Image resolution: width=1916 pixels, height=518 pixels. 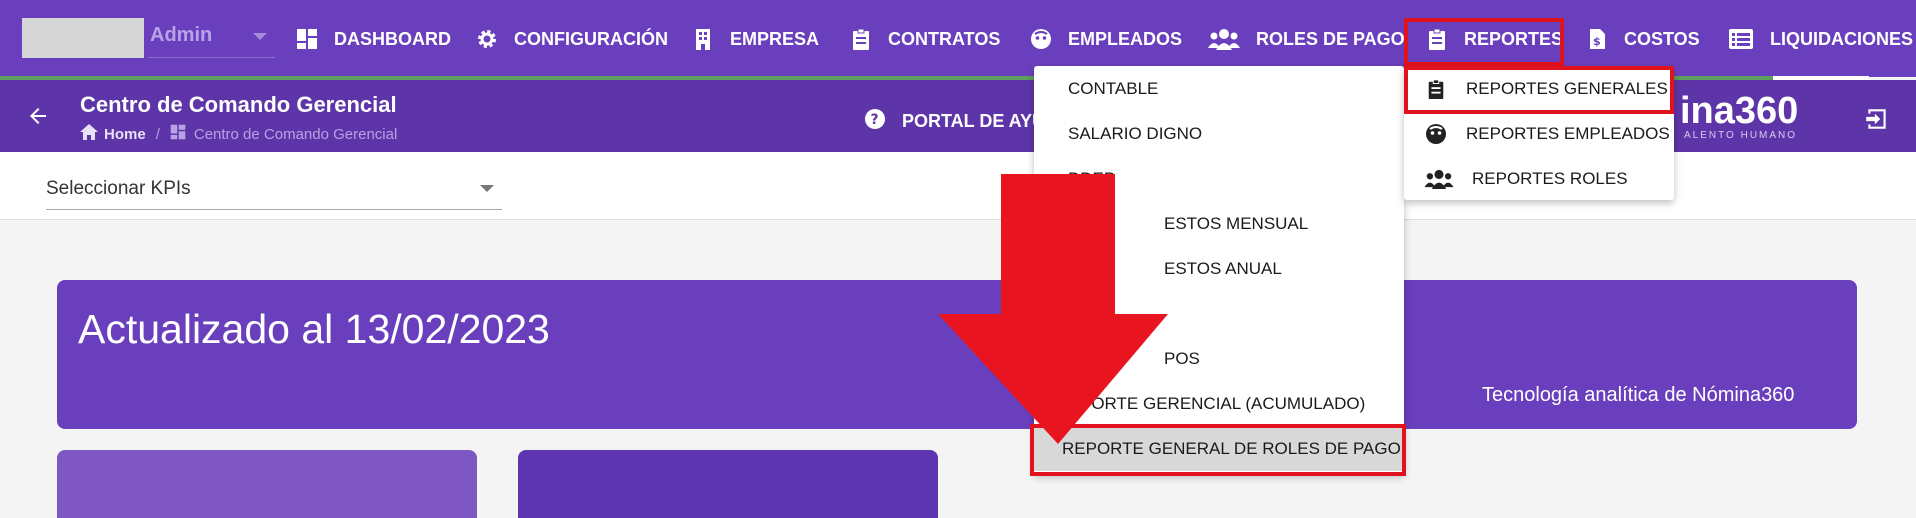 I want to click on list-icon, so click(x=1741, y=39).